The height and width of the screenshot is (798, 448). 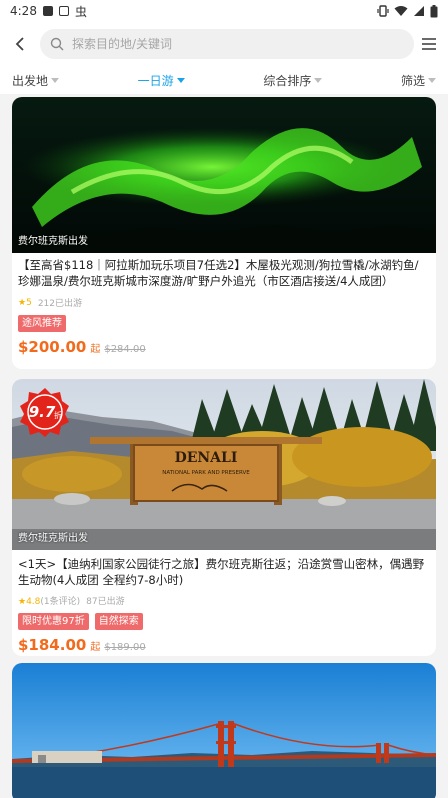 I want to click on review-count: (1条评论), so click(x=60, y=602).